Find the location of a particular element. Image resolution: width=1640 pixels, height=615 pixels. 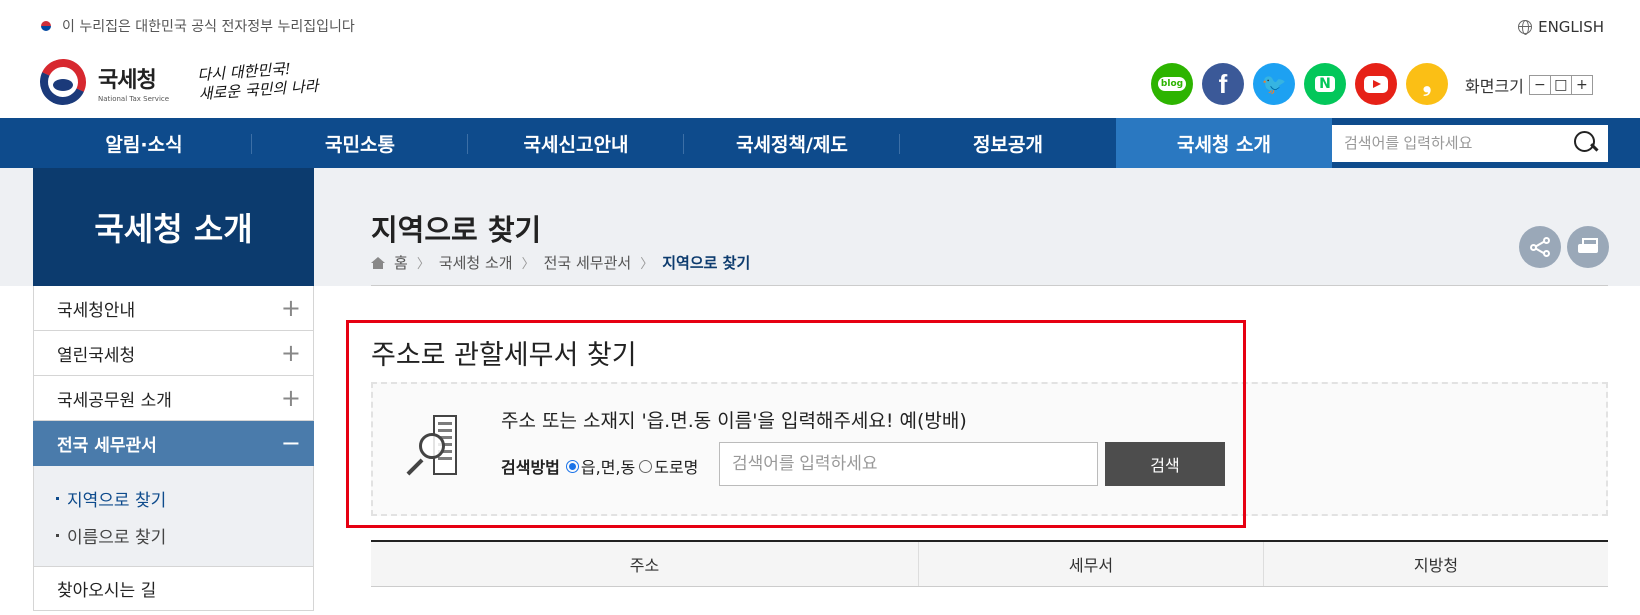

nav-item-tax-filing: 국세신고안내 is located at coordinates (576, 143).